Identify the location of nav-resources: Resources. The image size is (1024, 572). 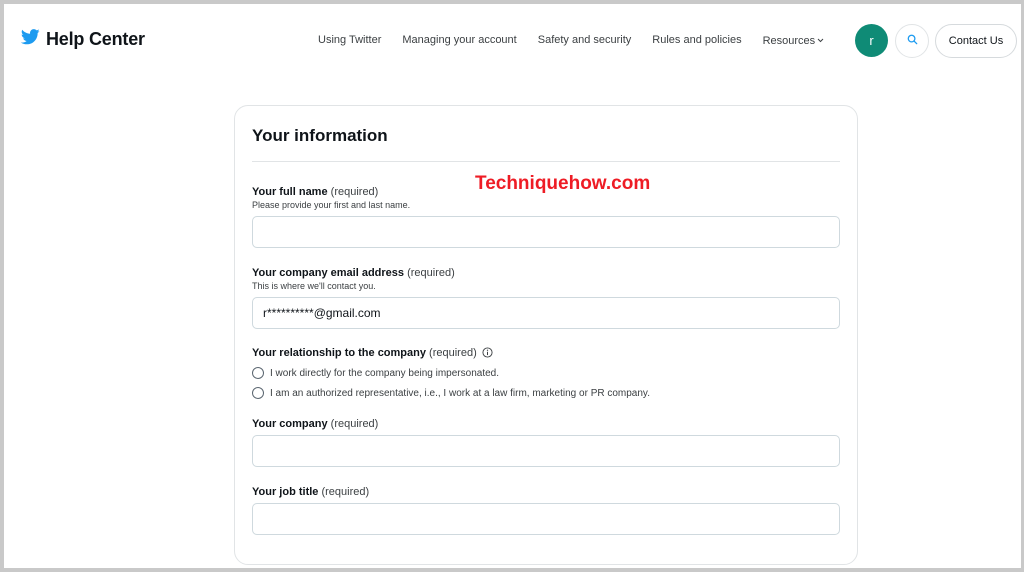
(794, 40).